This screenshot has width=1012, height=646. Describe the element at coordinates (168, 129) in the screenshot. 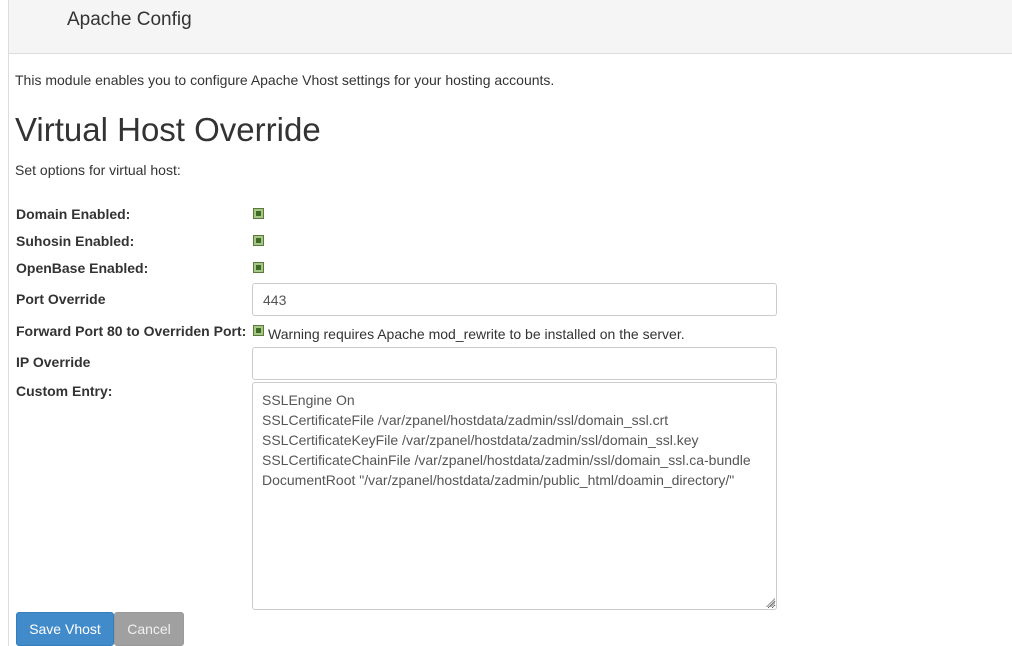

I see `section-title: Virtual Host Override` at that location.